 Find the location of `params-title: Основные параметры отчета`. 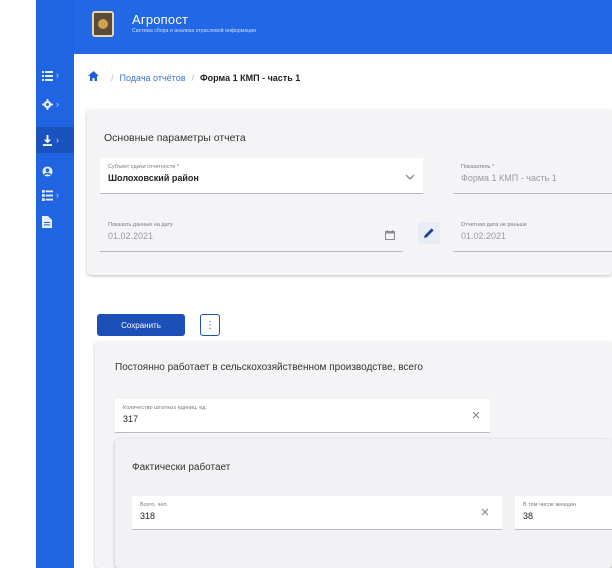

params-title: Основные параметры отчета is located at coordinates (175, 138).